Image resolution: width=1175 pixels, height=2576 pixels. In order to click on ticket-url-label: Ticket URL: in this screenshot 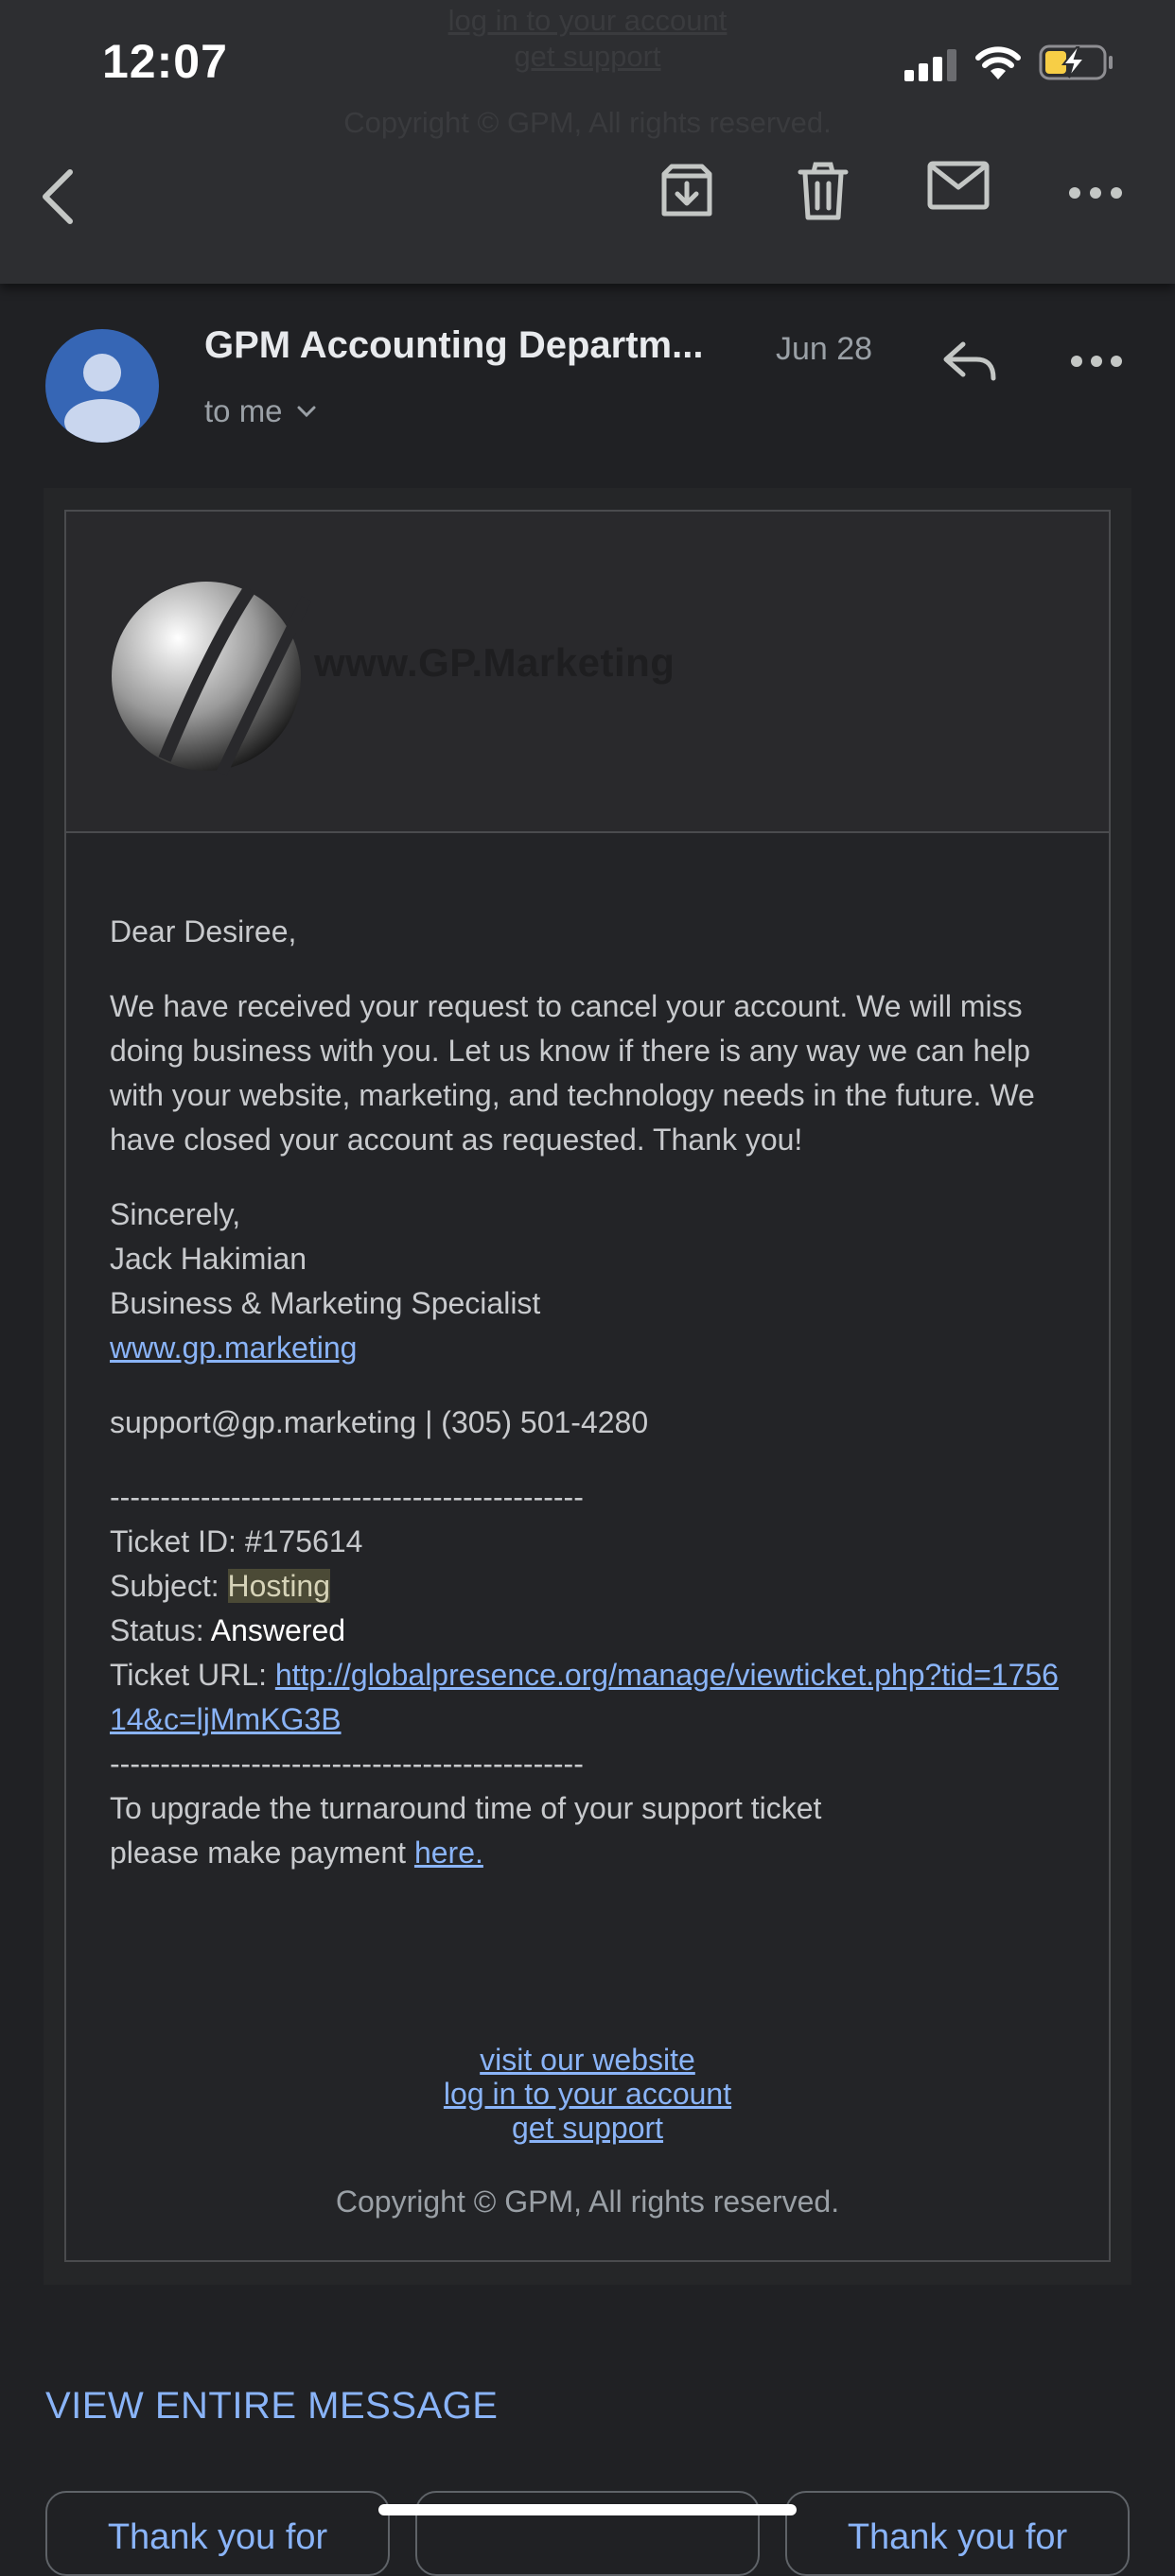, I will do `click(192, 1675)`.